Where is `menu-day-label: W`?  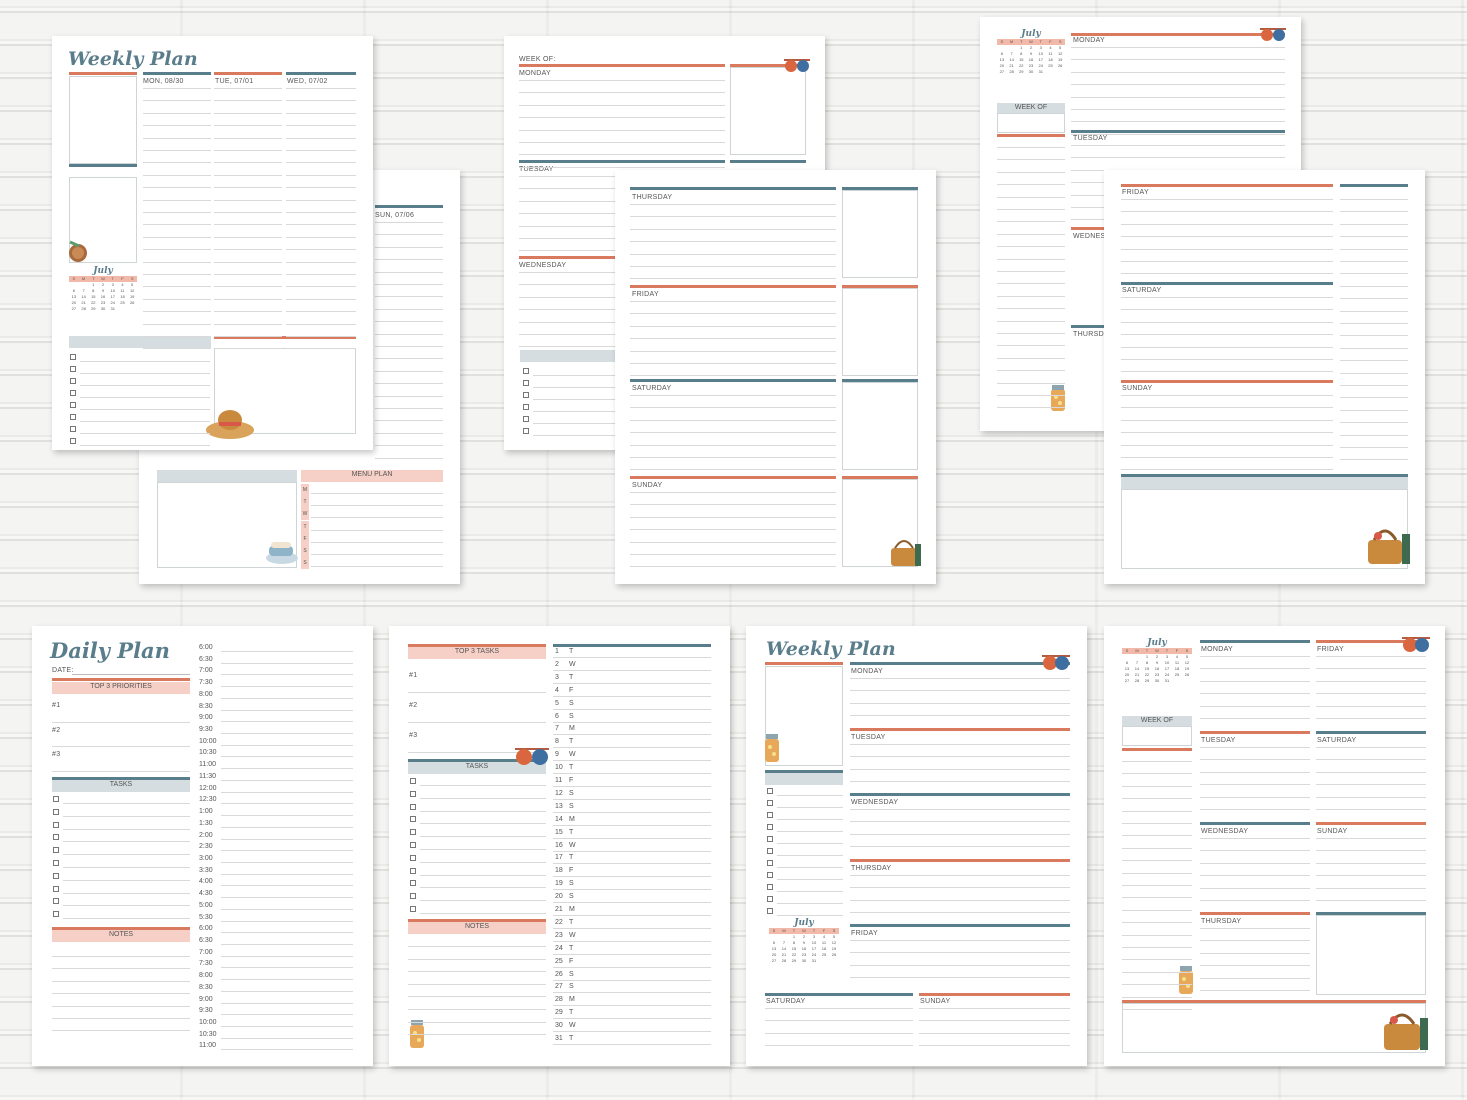 menu-day-label: W is located at coordinates (305, 514).